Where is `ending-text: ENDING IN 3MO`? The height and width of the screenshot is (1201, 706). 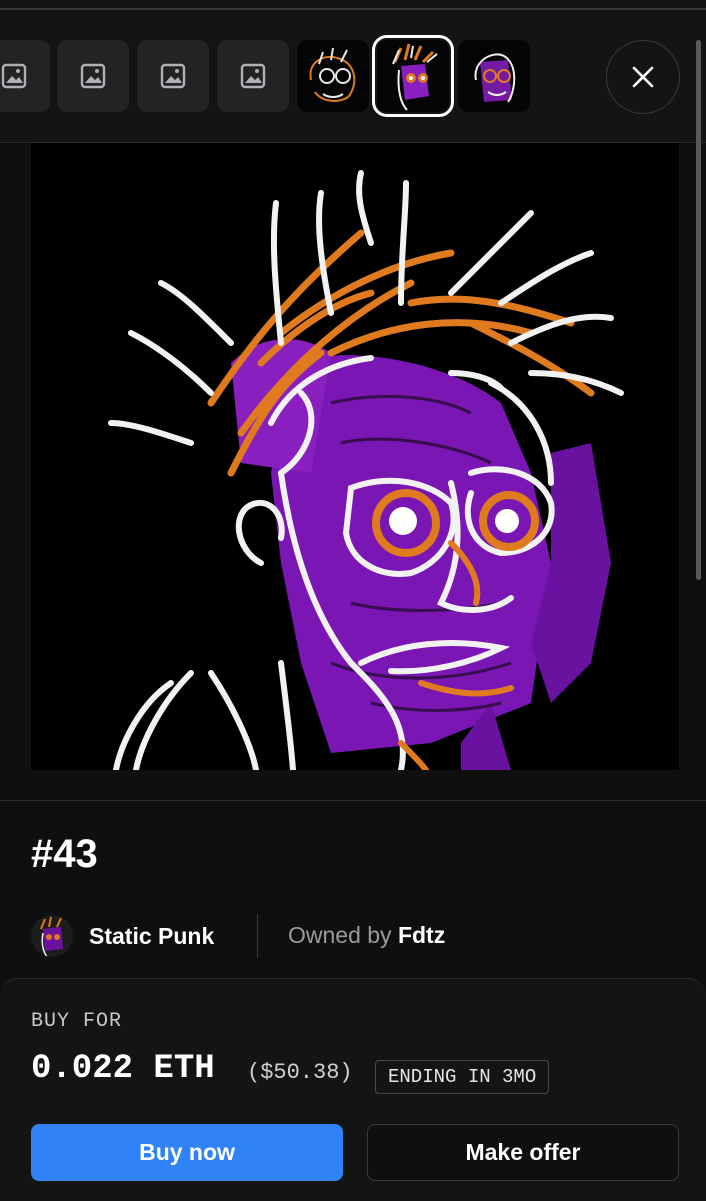 ending-text: ENDING IN 3MO is located at coordinates (462, 1077).